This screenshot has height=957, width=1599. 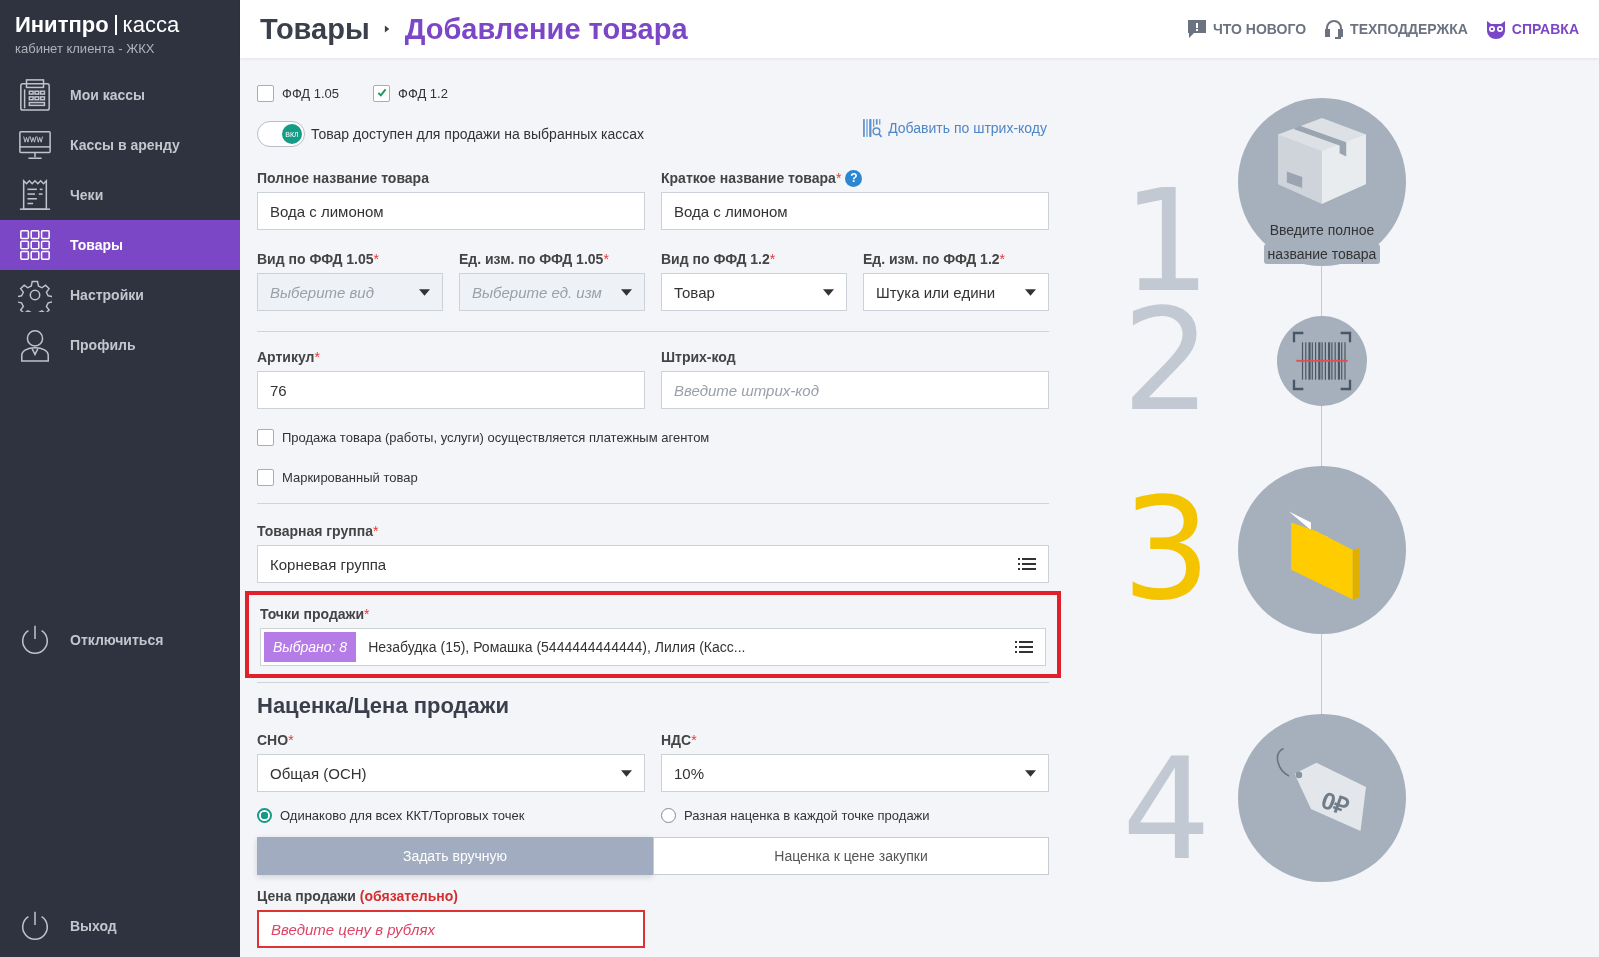 What do you see at coordinates (35, 95) in the screenshot?
I see `cash-register-icon` at bounding box center [35, 95].